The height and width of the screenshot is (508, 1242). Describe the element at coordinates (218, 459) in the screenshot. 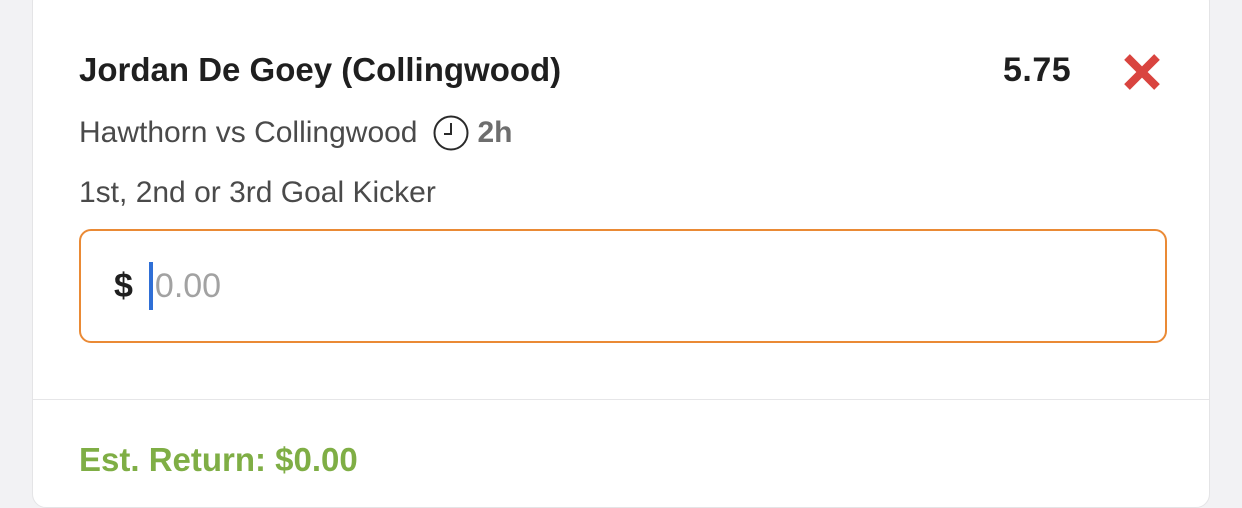

I see `estimated-return: Est. Return: $0.00` at that location.